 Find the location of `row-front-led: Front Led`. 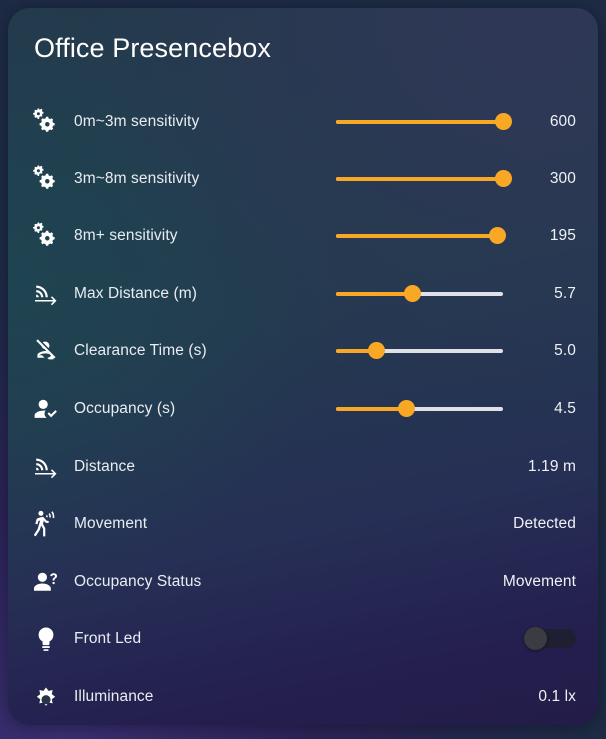

row-front-led: Front Led is located at coordinates (303, 638).